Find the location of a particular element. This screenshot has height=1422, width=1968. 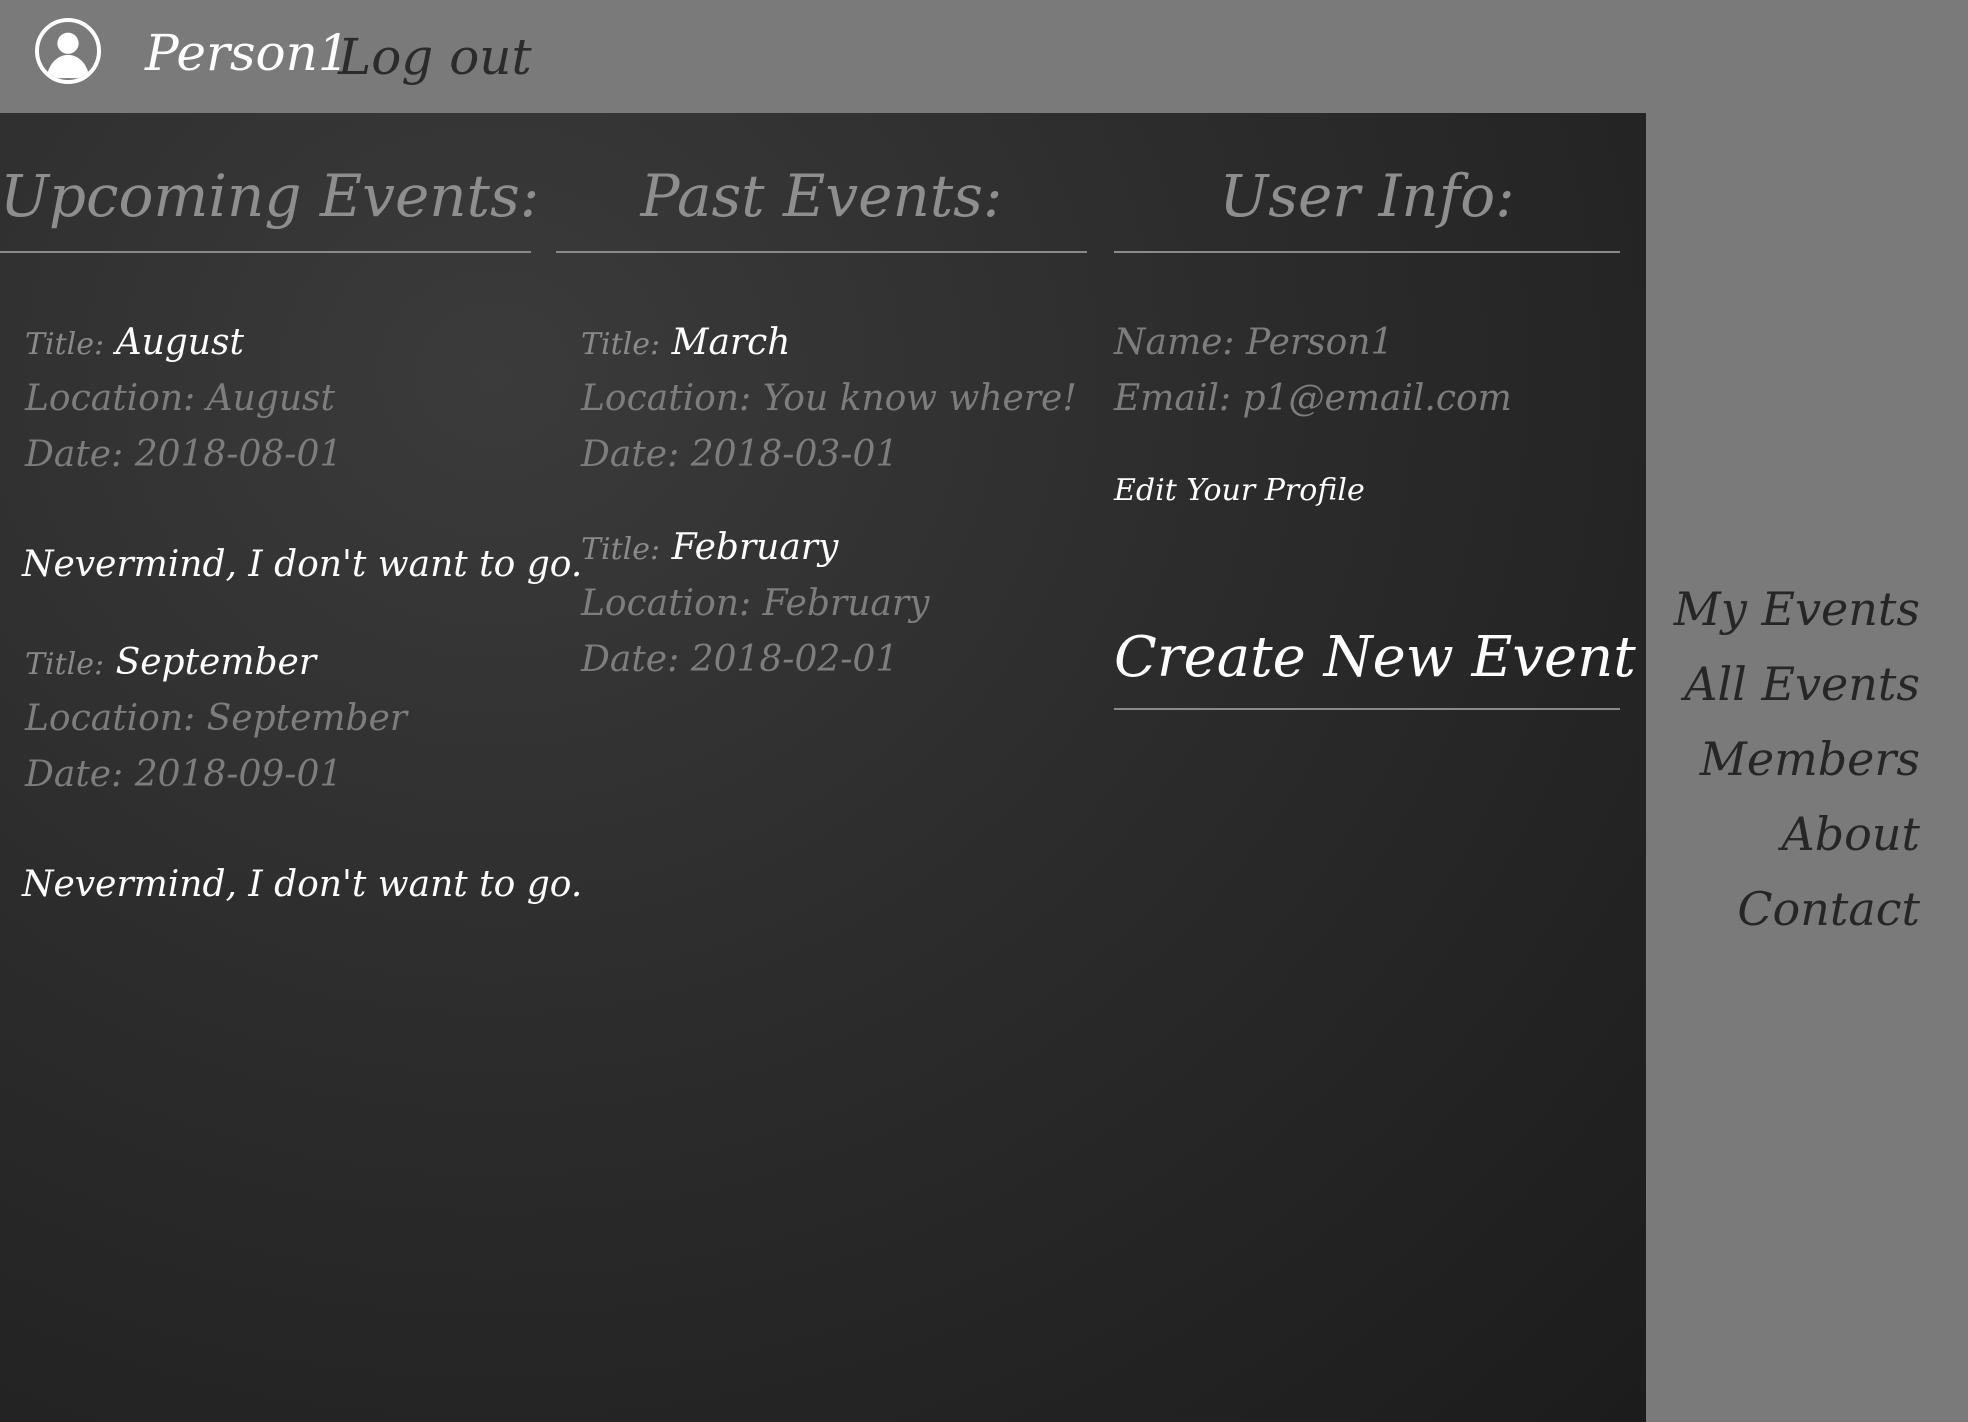

event-title-row: Title: February is located at coordinates (755, 548).